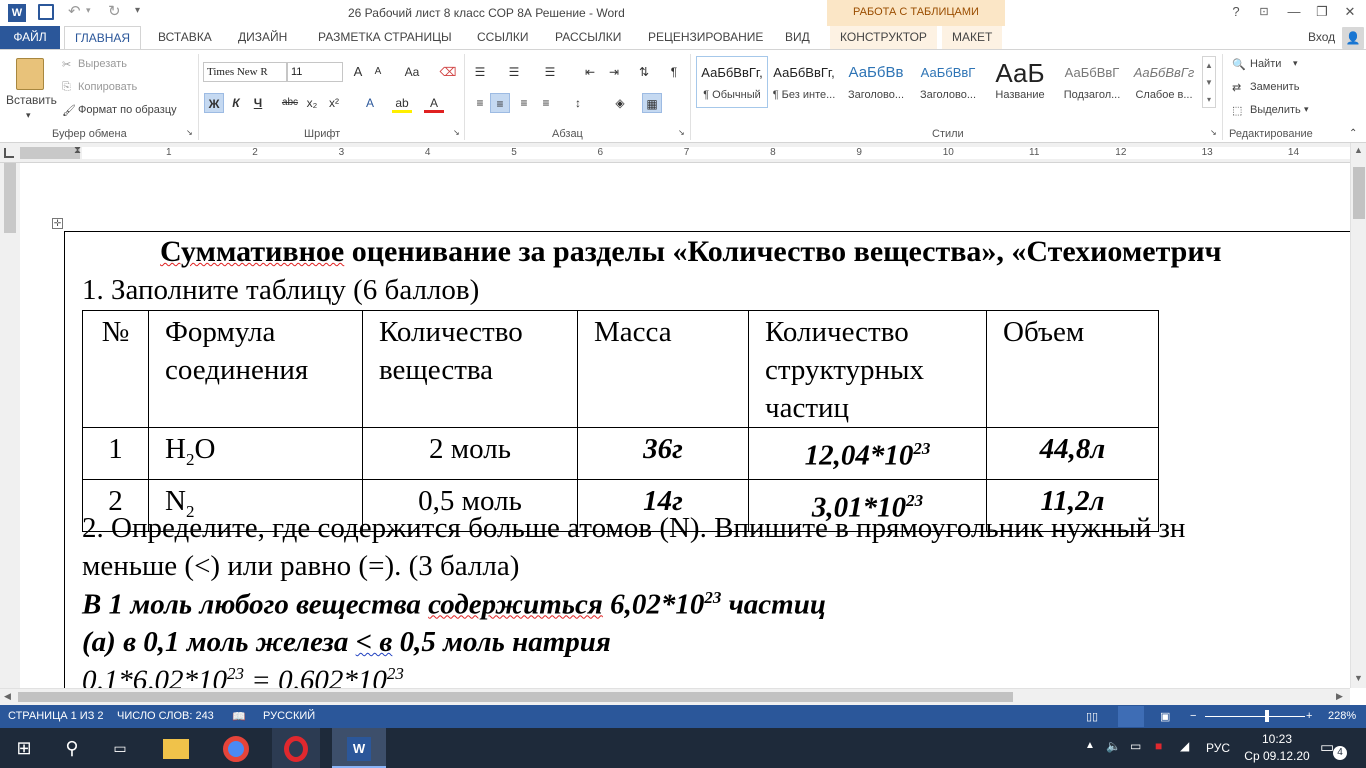 The height and width of the screenshot is (768, 1366). Describe the element at coordinates (315, 72) in the screenshot. I see `font-size-combo: 11` at that location.